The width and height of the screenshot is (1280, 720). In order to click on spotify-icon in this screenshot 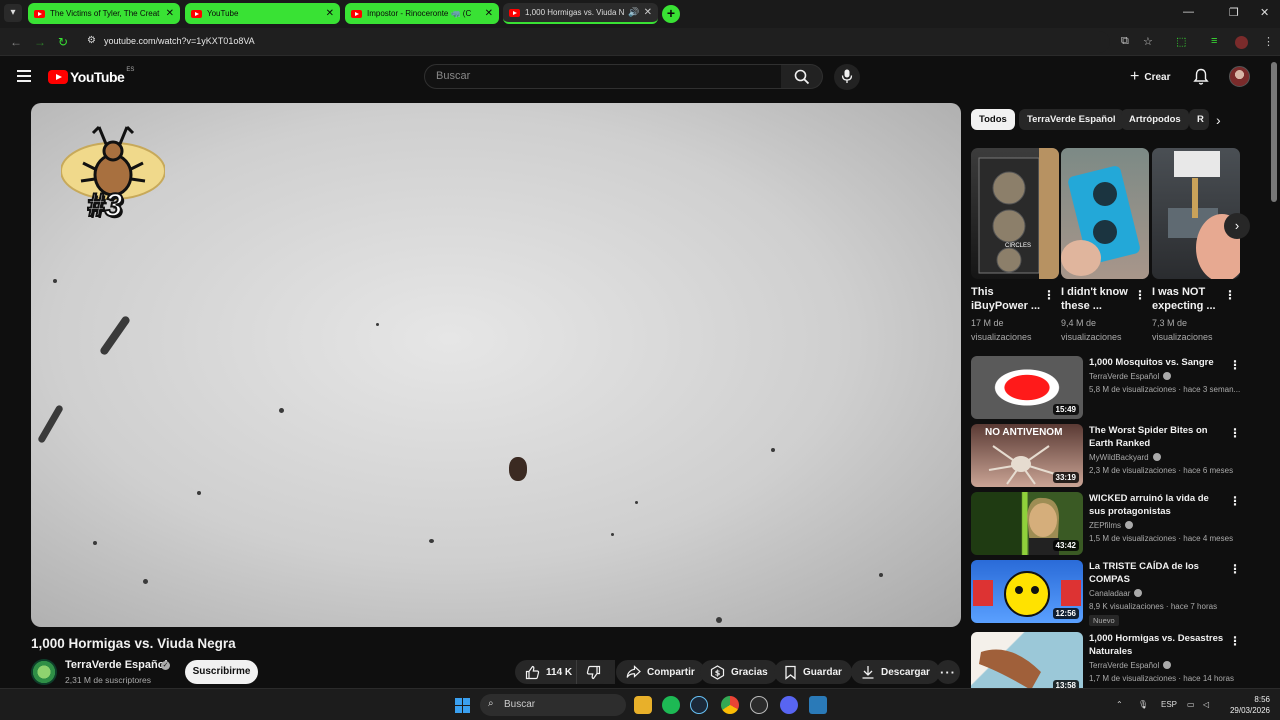, I will do `click(671, 705)`.